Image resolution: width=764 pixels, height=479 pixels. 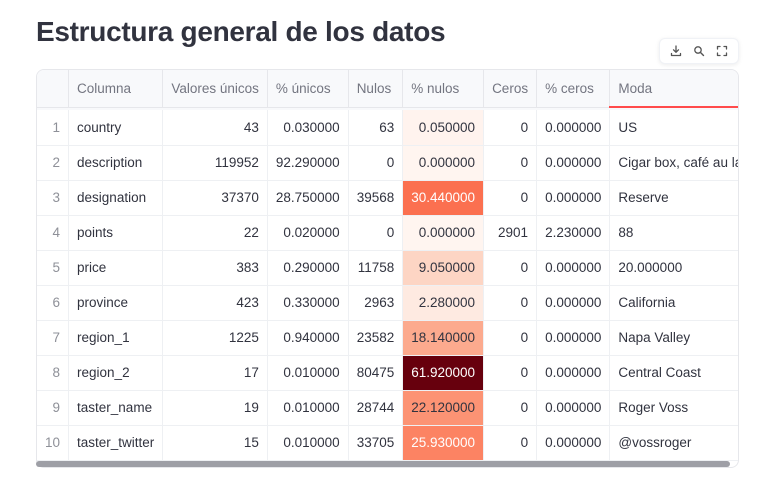 I want to click on pct-unique-cell: 0.330000, so click(x=308, y=303).